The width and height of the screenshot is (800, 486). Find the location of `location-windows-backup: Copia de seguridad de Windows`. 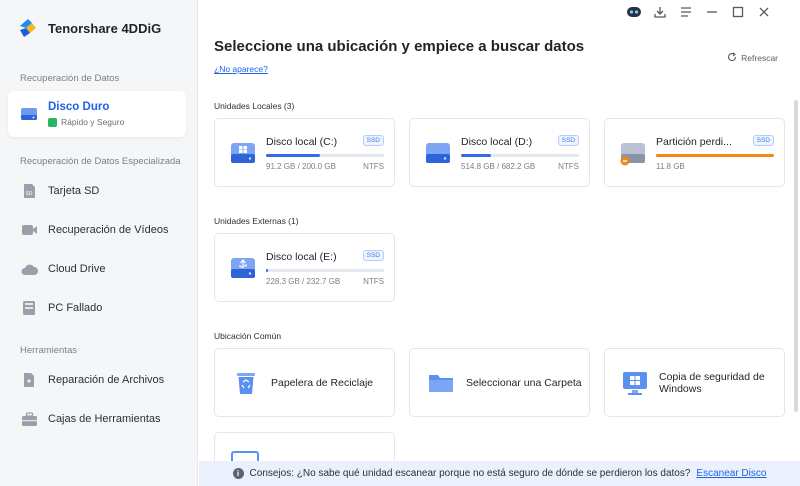

location-windows-backup: Copia de seguridad de Windows is located at coordinates (694, 382).